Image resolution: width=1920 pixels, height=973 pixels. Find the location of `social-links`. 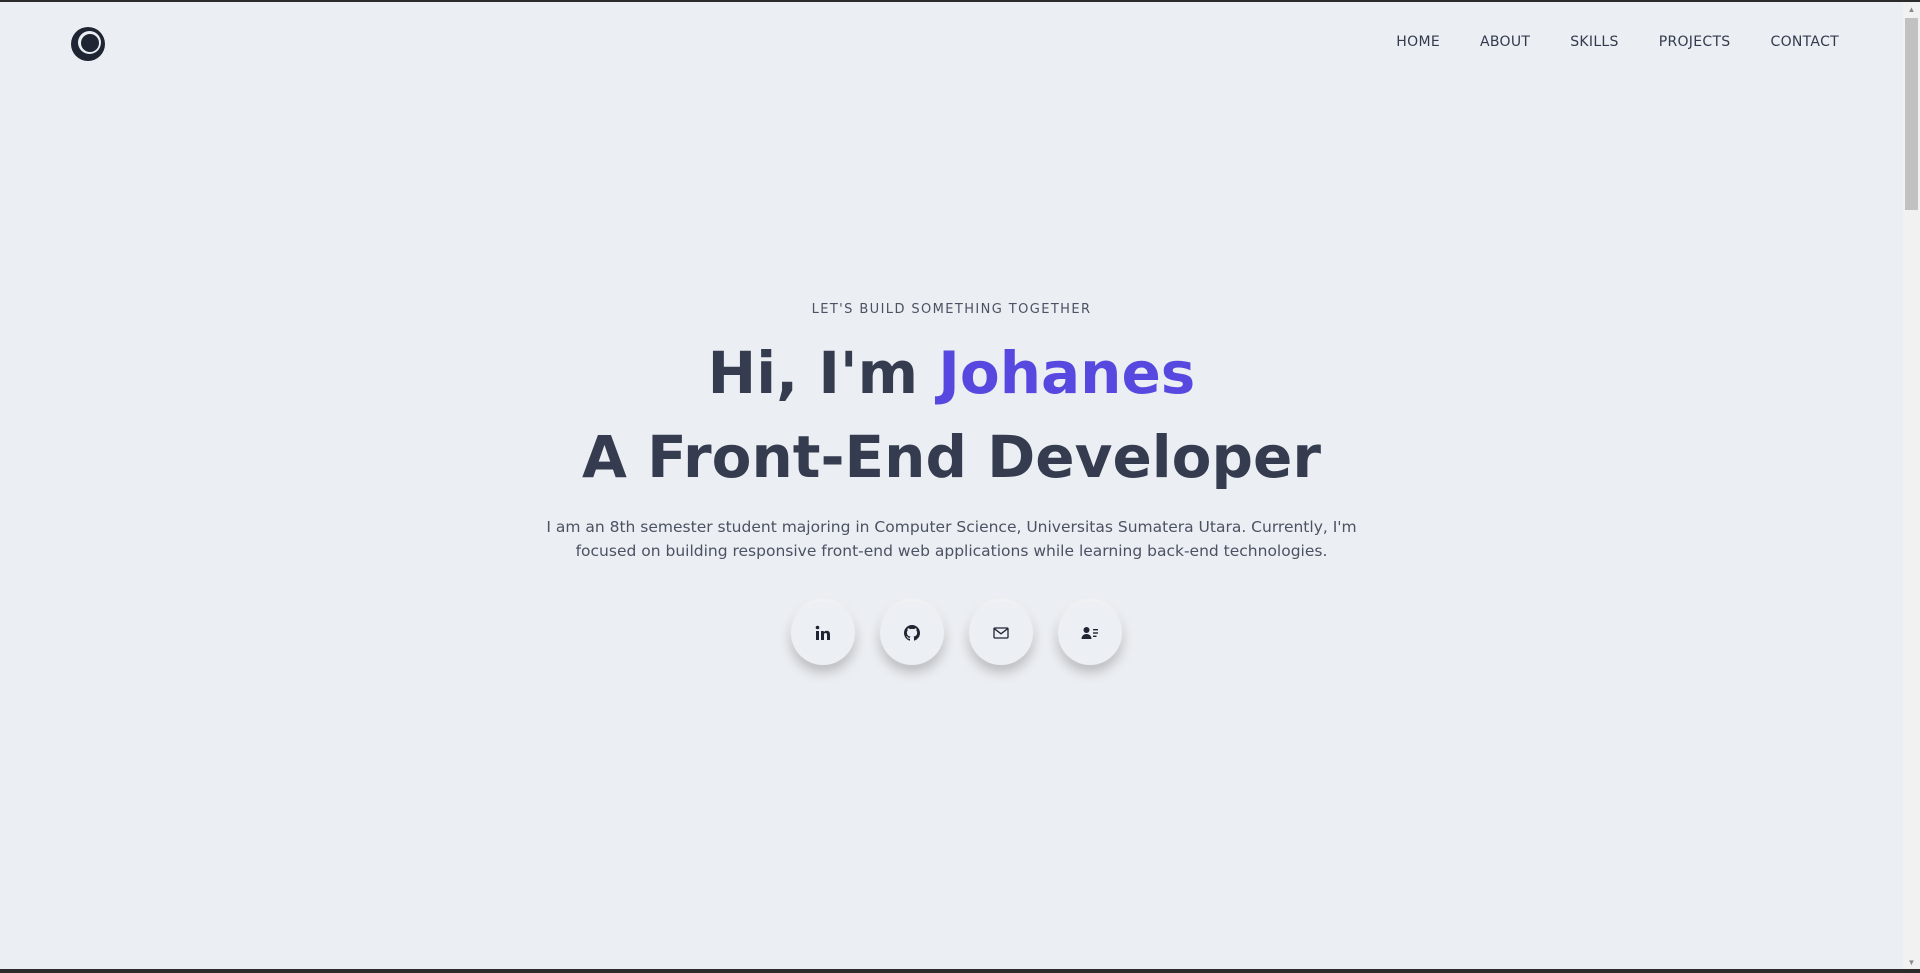

social-links is located at coordinates (951, 633).